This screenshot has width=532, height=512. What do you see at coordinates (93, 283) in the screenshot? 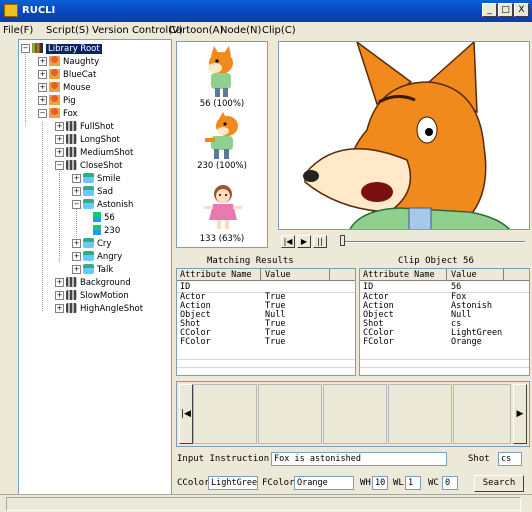
I see `tree-node-shot: + Background` at bounding box center [93, 283].